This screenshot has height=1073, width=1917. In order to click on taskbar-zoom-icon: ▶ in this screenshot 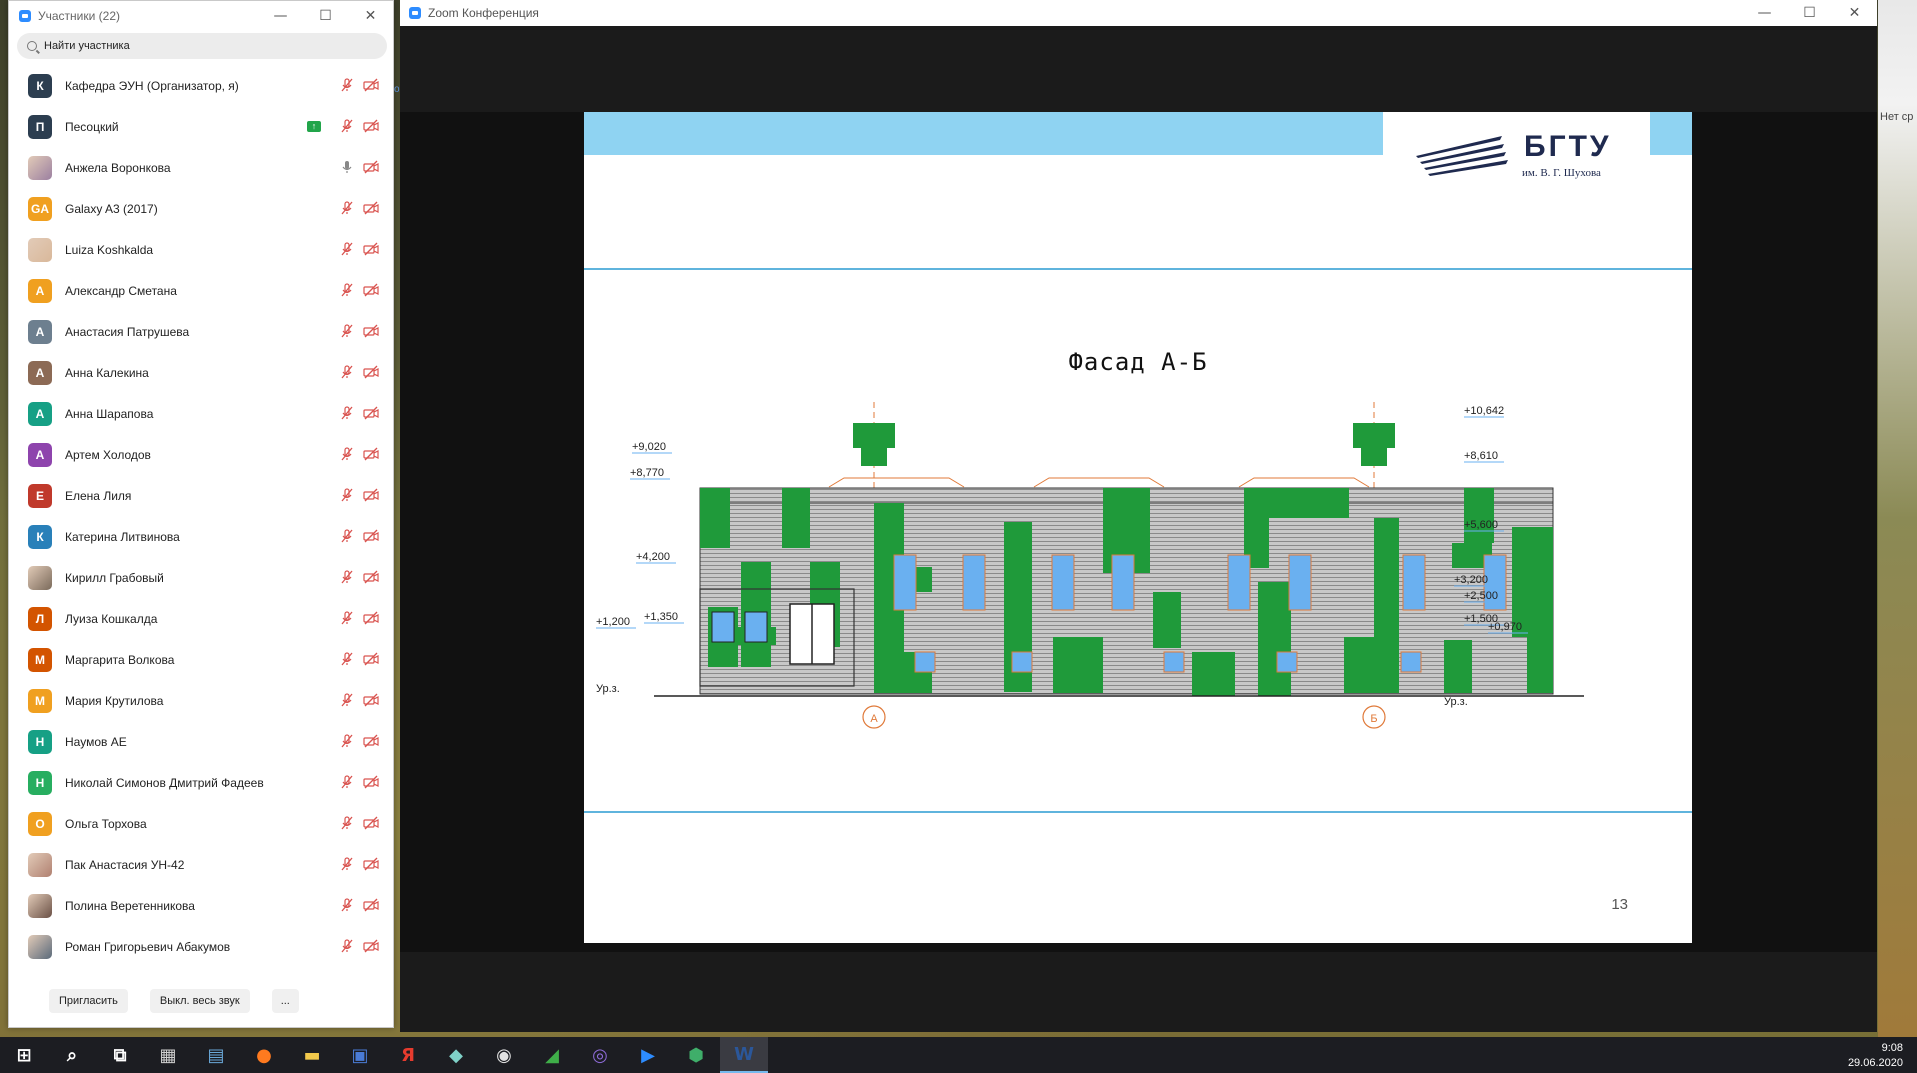, I will do `click(648, 1055)`.